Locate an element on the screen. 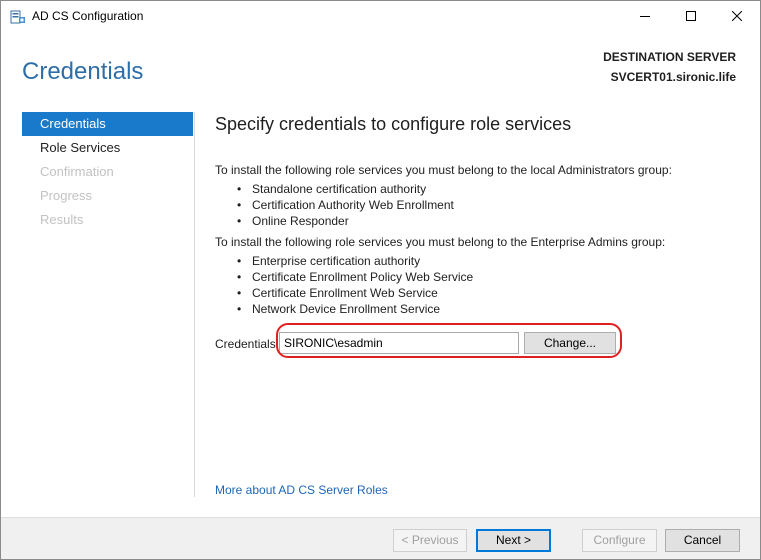 This screenshot has height=560, width=761. previous-button: < Previous is located at coordinates (430, 540).